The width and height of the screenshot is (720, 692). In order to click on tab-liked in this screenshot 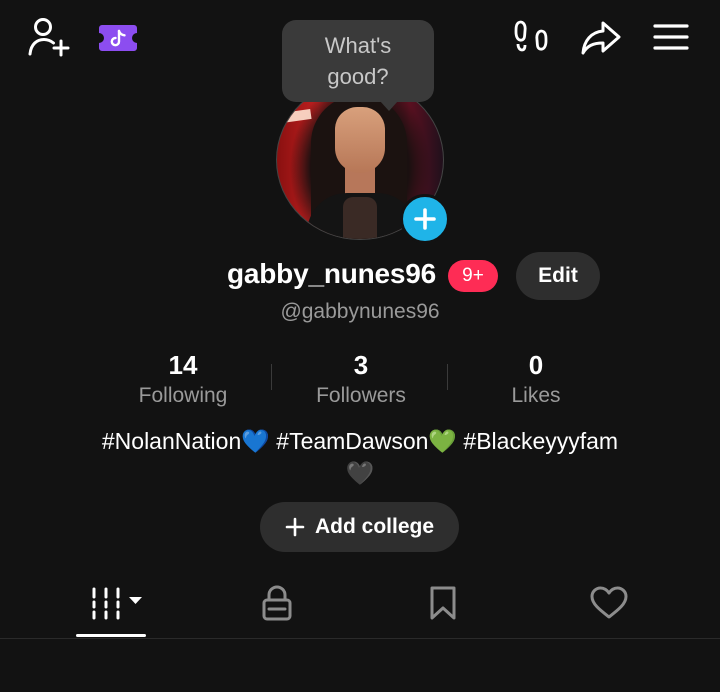, I will do `click(609, 603)`.